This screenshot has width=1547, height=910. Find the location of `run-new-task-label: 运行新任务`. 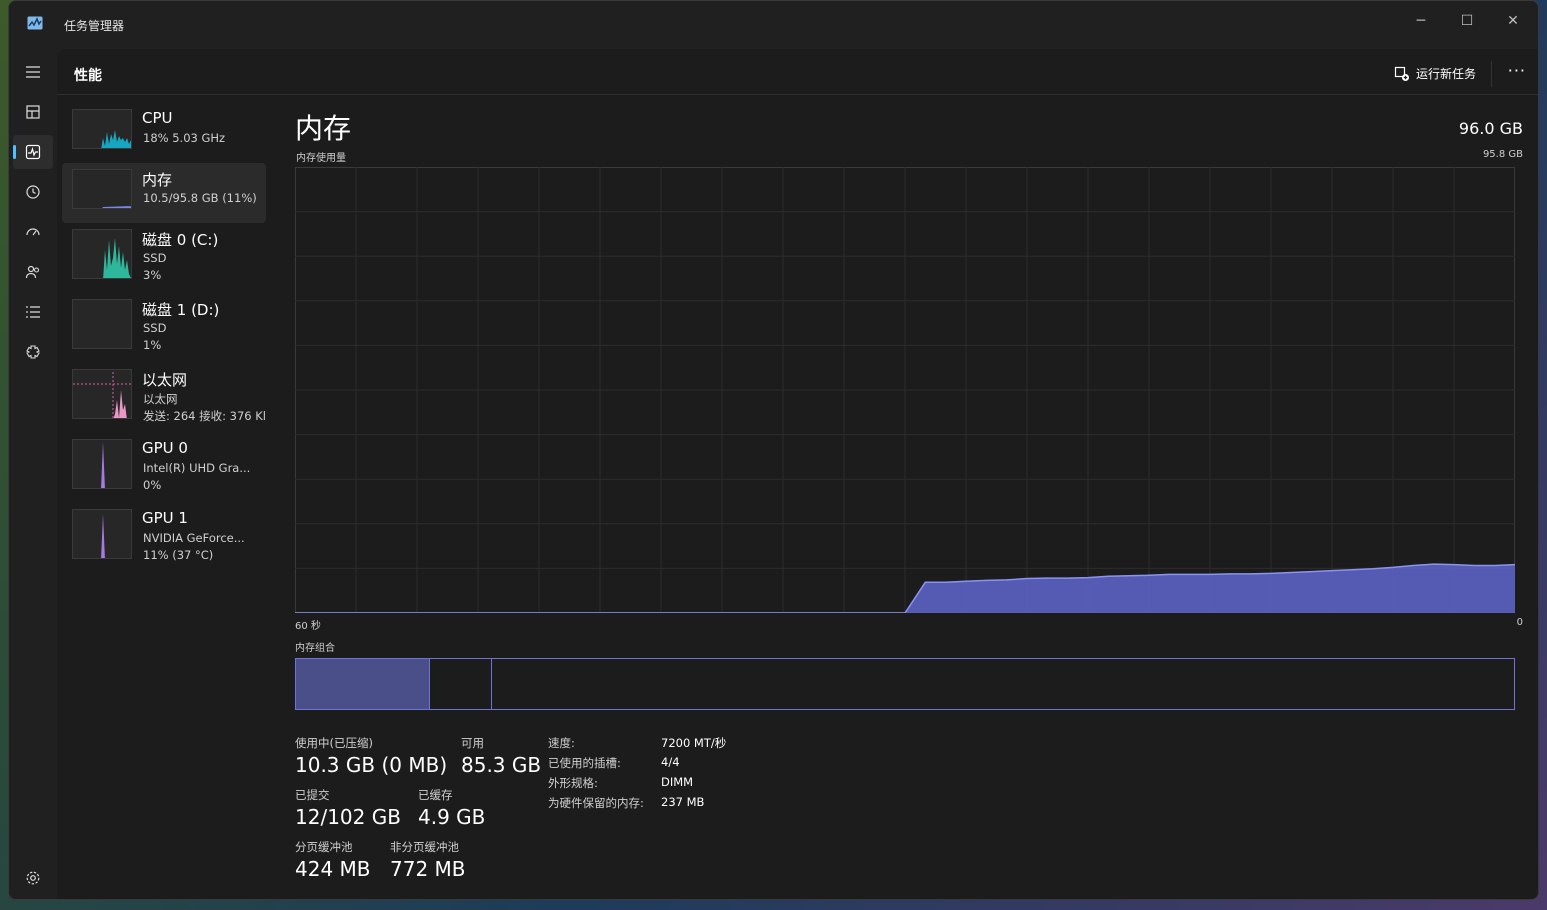

run-new-task-label: 运行新任务 is located at coordinates (1445, 74).